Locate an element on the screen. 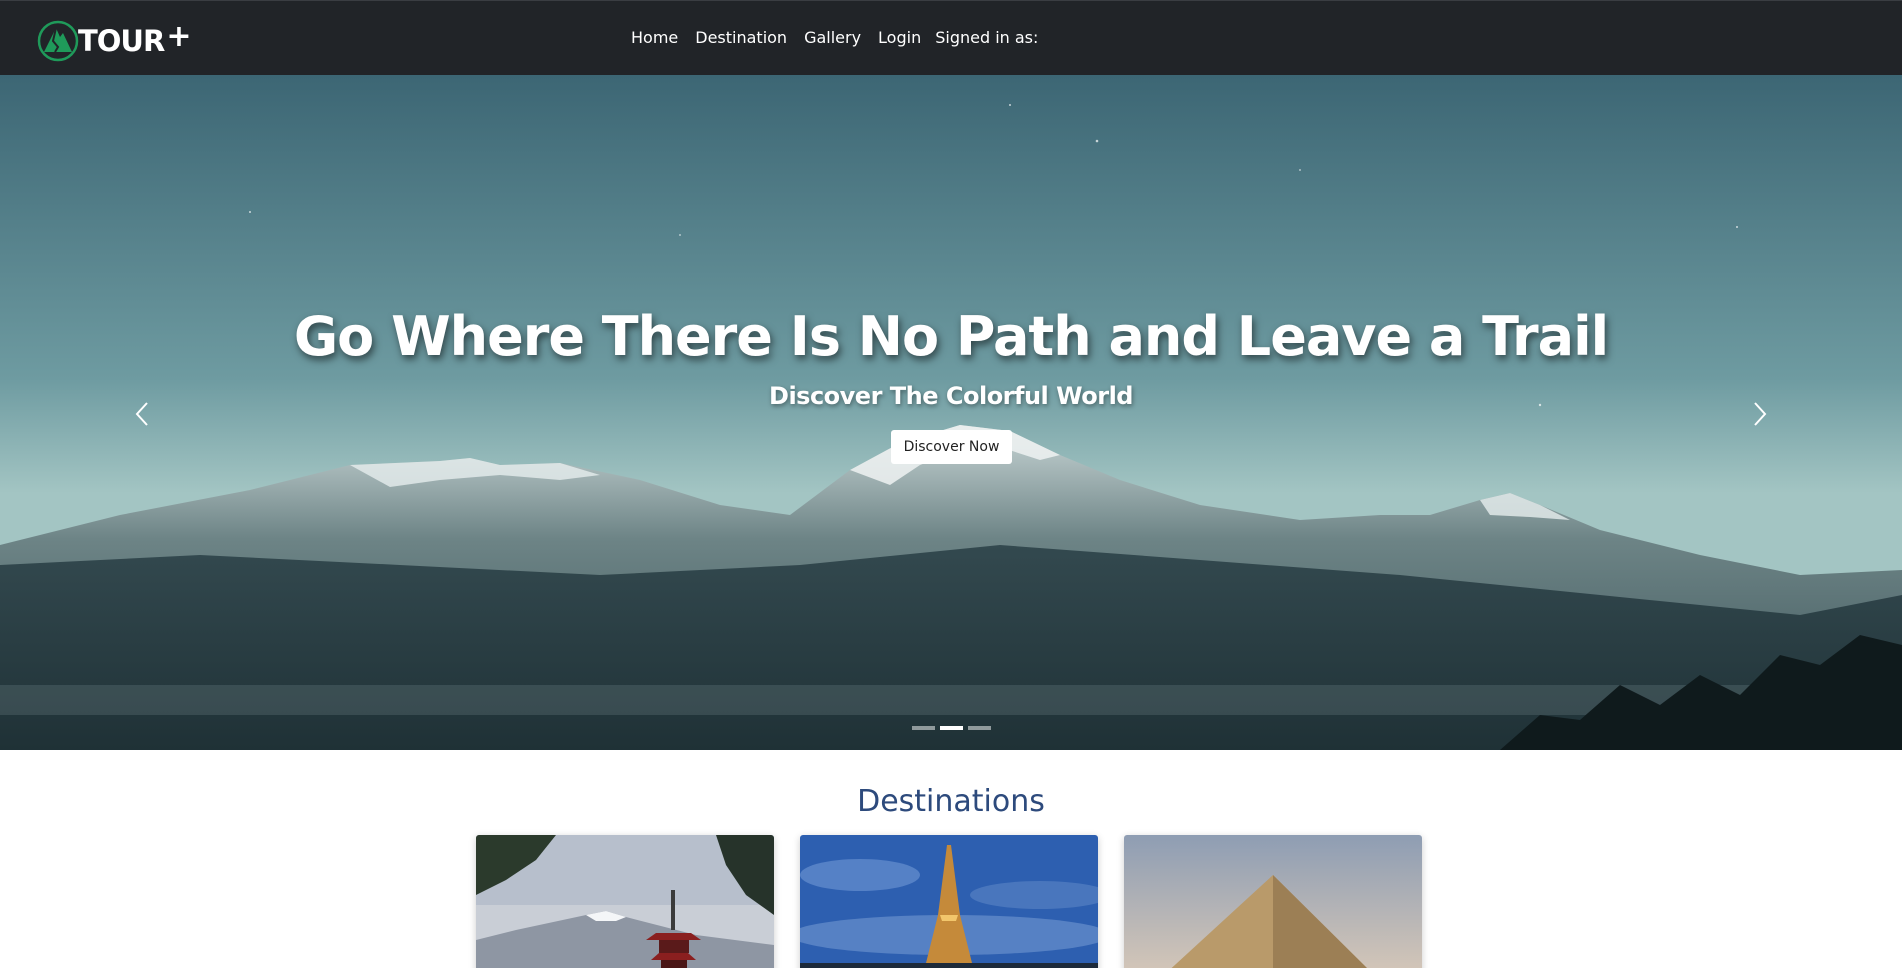 Image resolution: width=1902 pixels, height=968 pixels. eiffel-tower-image is located at coordinates (949, 901).